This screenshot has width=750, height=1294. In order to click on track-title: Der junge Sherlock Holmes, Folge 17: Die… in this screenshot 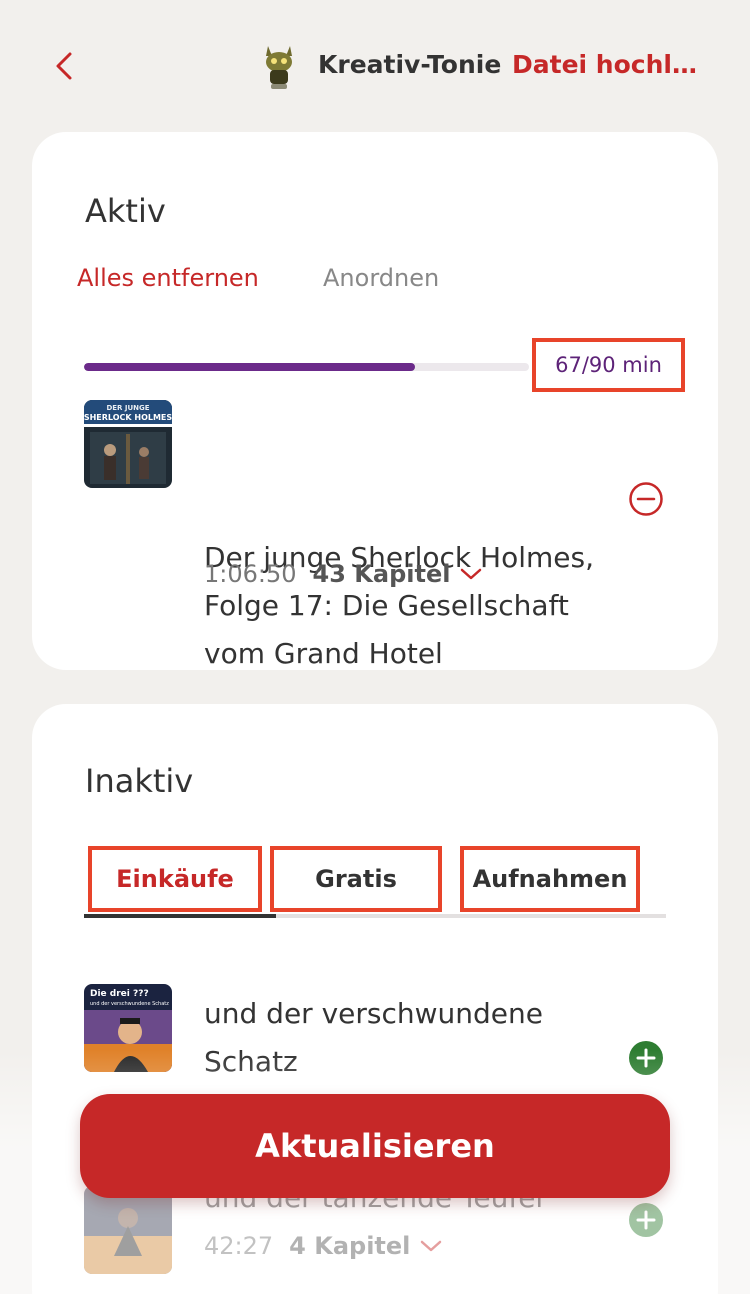, I will do `click(399, 605)`.